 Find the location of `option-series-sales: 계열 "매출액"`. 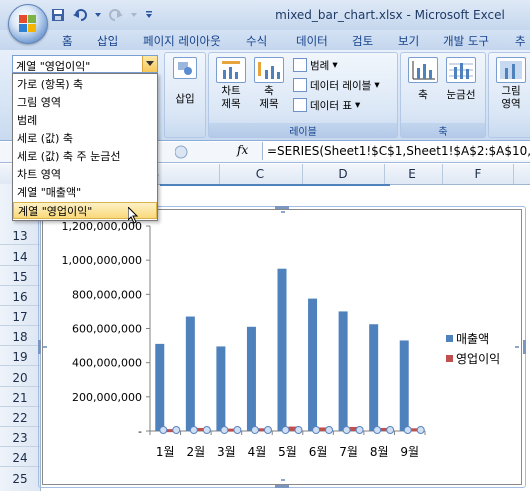

option-series-sales: 계열 "매출액" is located at coordinates (85, 192).